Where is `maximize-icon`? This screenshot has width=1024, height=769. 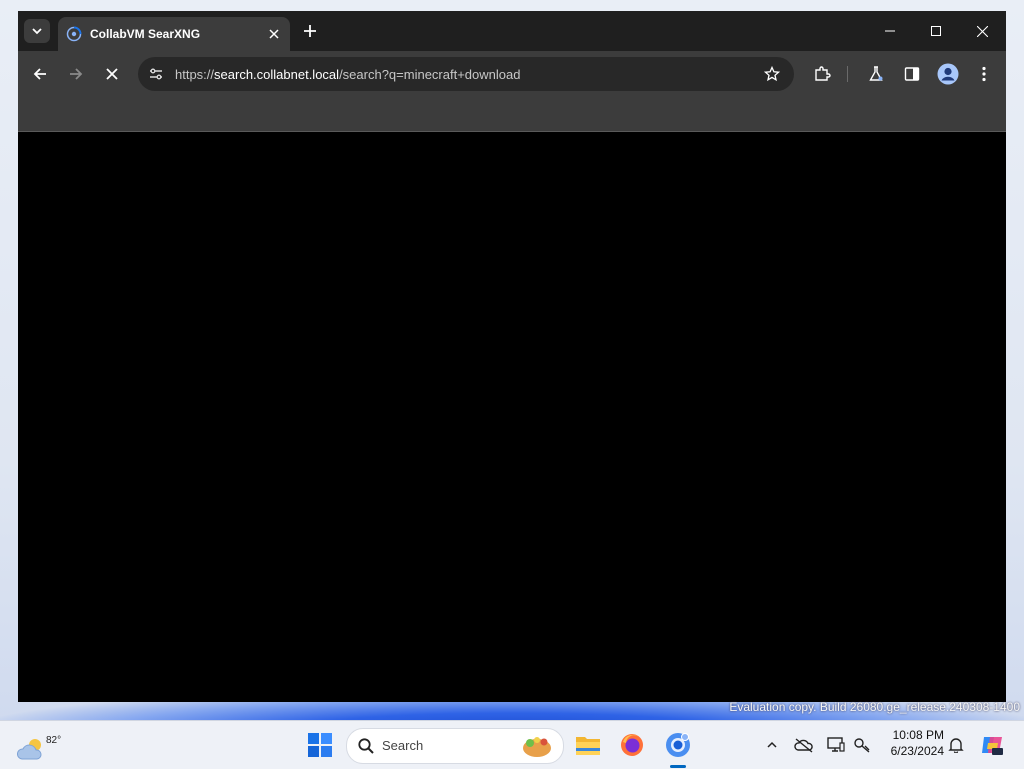 maximize-icon is located at coordinates (936, 31).